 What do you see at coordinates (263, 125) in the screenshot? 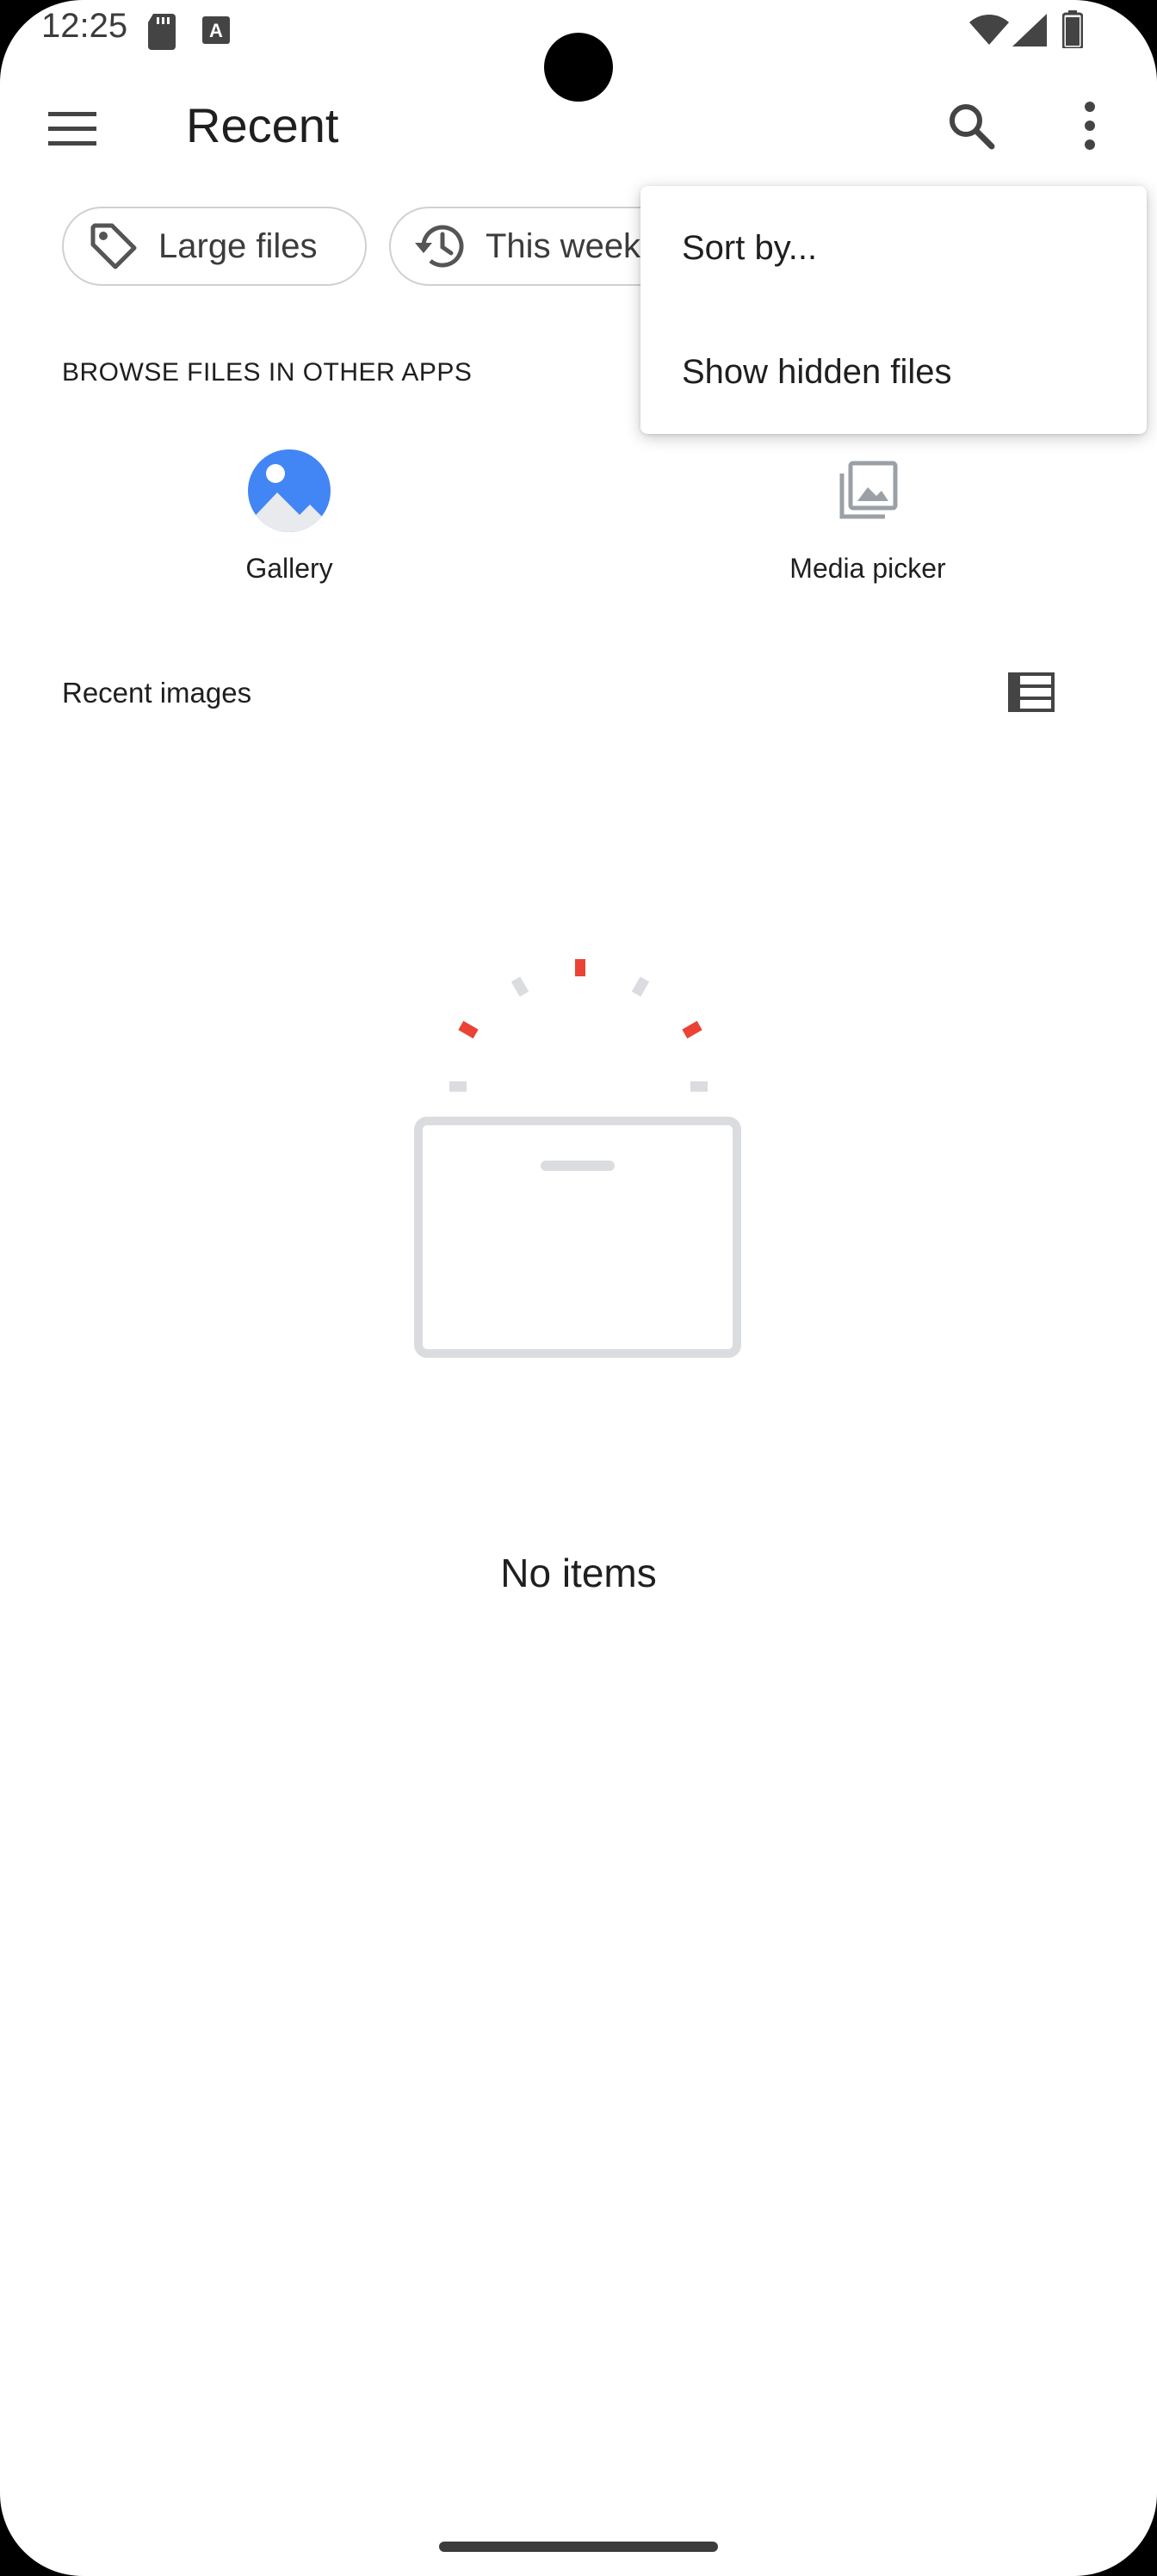
I see `page-title: Recent` at bounding box center [263, 125].